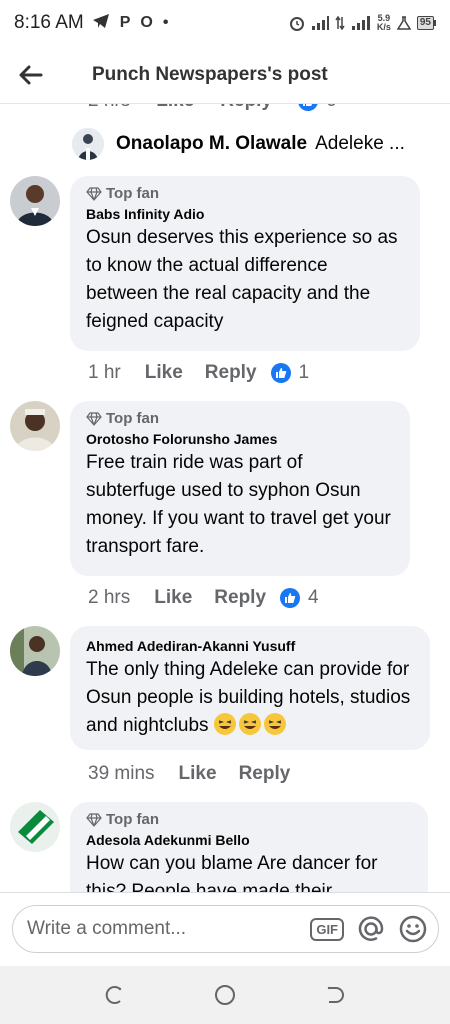  I want to click on composer-icons: GIF, so click(369, 929).